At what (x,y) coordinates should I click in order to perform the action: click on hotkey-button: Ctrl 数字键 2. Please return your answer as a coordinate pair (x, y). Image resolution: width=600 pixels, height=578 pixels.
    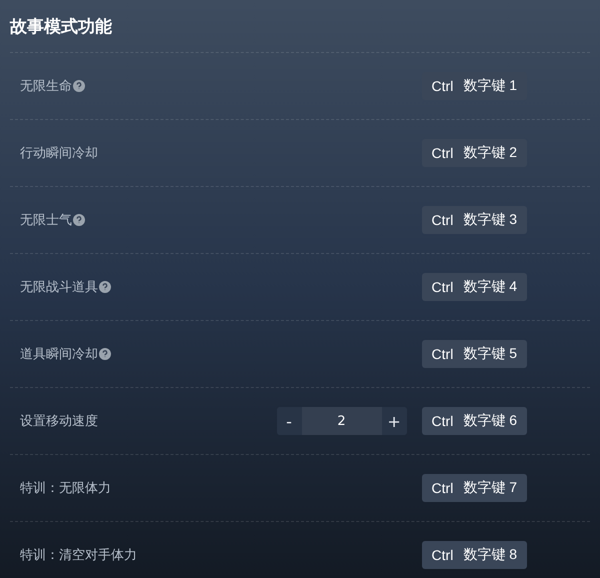
    Looking at the image, I should click on (474, 153).